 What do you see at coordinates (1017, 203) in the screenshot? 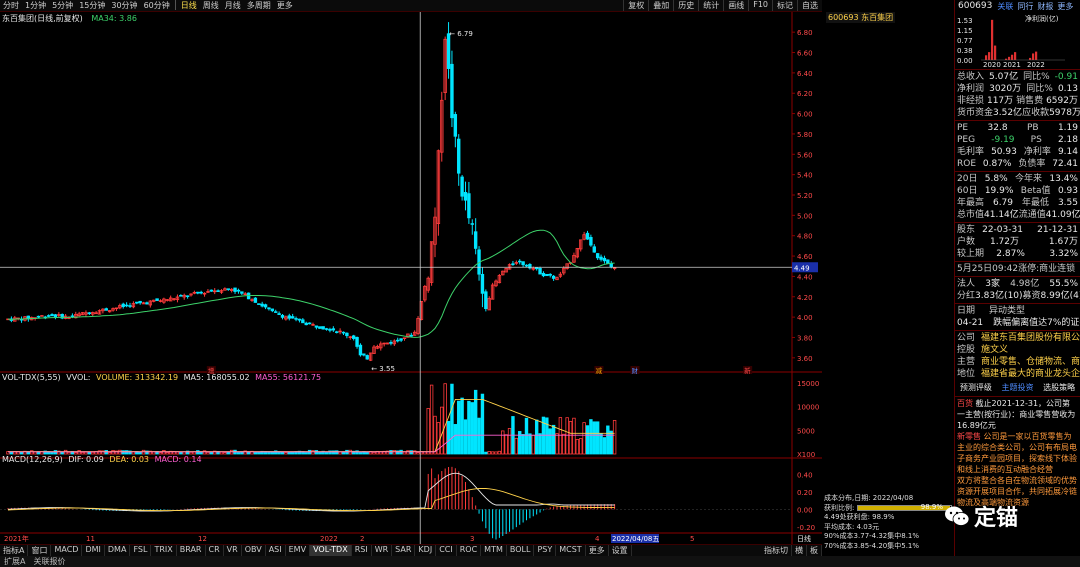
I see `rows_c-row-2: 年最高 6.79 年最低 3.55` at bounding box center [1017, 203].